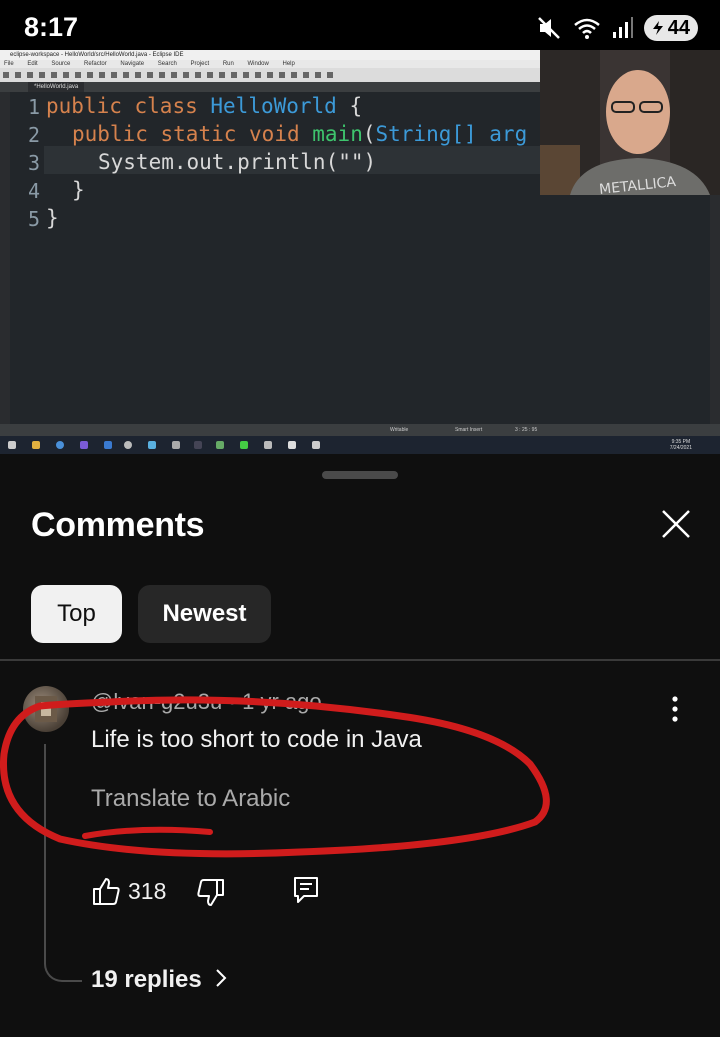 Image resolution: width=720 pixels, height=1037 pixels. What do you see at coordinates (156, 701) in the screenshot?
I see `comment-author: @lvan-g2u3u` at bounding box center [156, 701].